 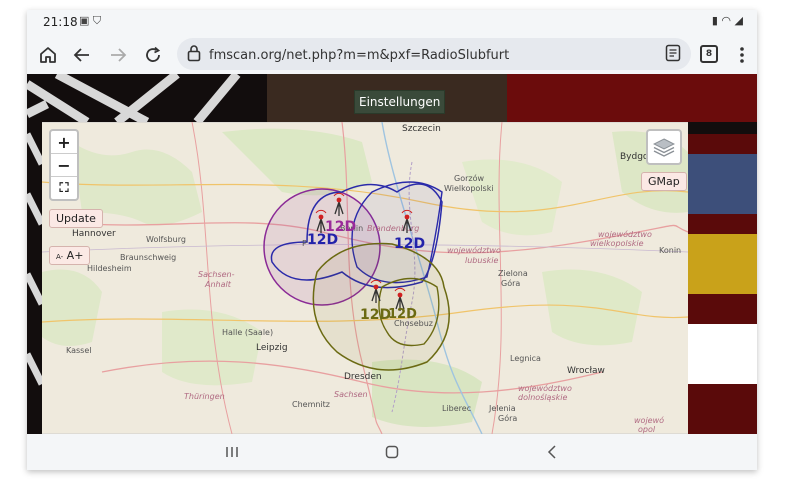 What do you see at coordinates (75, 255) in the screenshot?
I see `font-large-label: A+` at bounding box center [75, 255].